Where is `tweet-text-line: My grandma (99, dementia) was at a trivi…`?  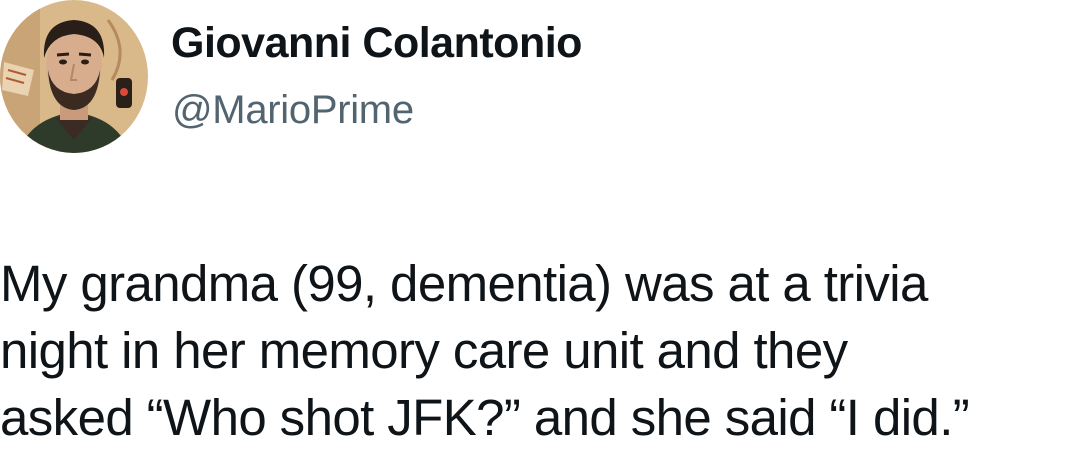 tweet-text-line: My grandma (99, dementia) was at a trivi… is located at coordinates (464, 283).